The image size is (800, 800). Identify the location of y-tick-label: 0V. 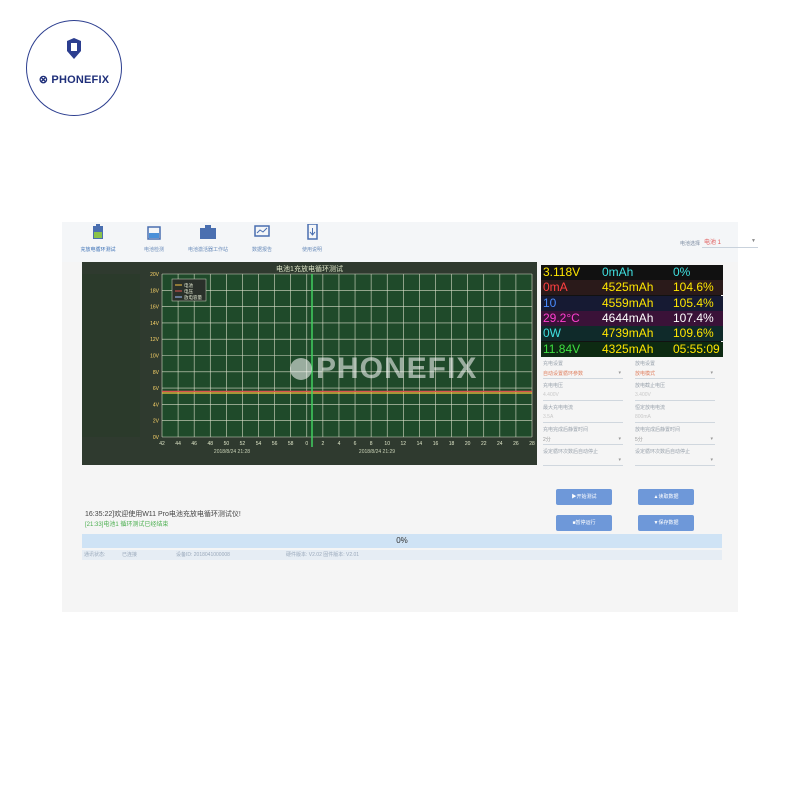
(156, 438).